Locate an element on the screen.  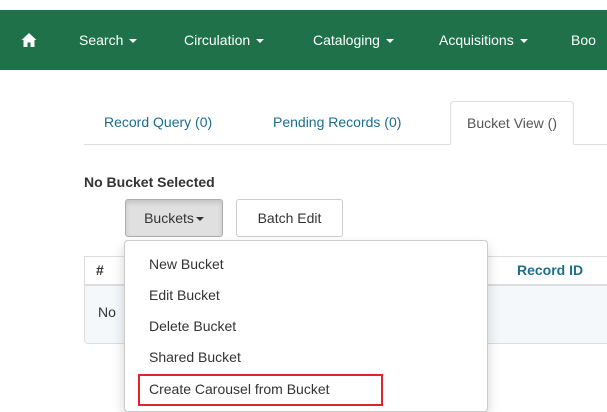
nav-booking-label: Boo is located at coordinates (583, 40).